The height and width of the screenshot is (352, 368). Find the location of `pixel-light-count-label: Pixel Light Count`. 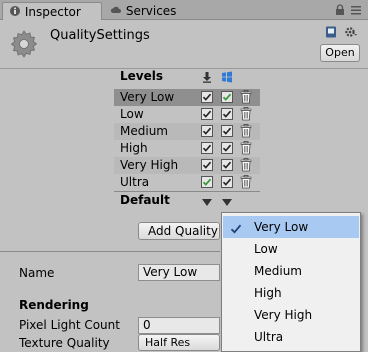

pixel-light-count-label: Pixel Light Count is located at coordinates (69, 325).